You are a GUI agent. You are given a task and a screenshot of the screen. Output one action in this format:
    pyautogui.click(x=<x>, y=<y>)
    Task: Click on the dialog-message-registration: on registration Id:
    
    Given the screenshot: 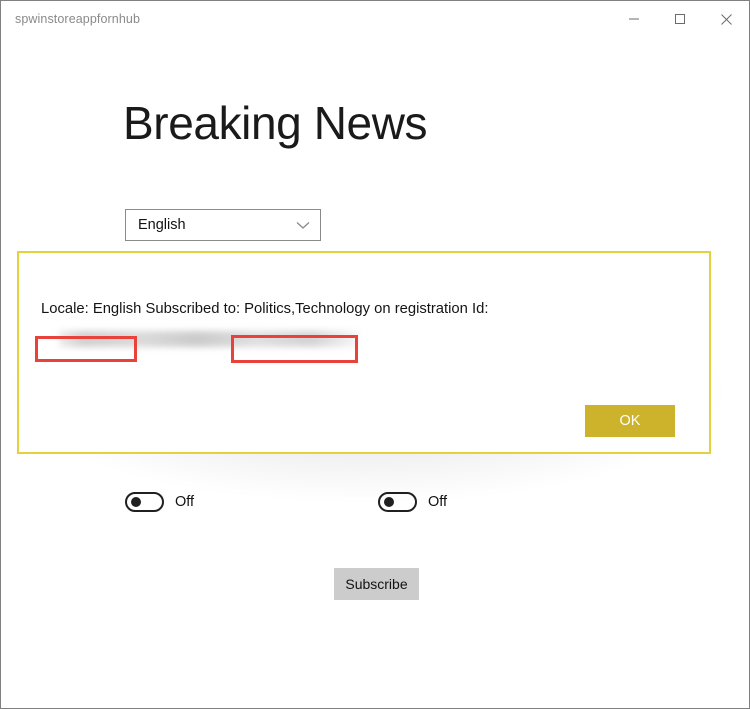 What is the action you would take?
    pyautogui.click(x=429, y=309)
    